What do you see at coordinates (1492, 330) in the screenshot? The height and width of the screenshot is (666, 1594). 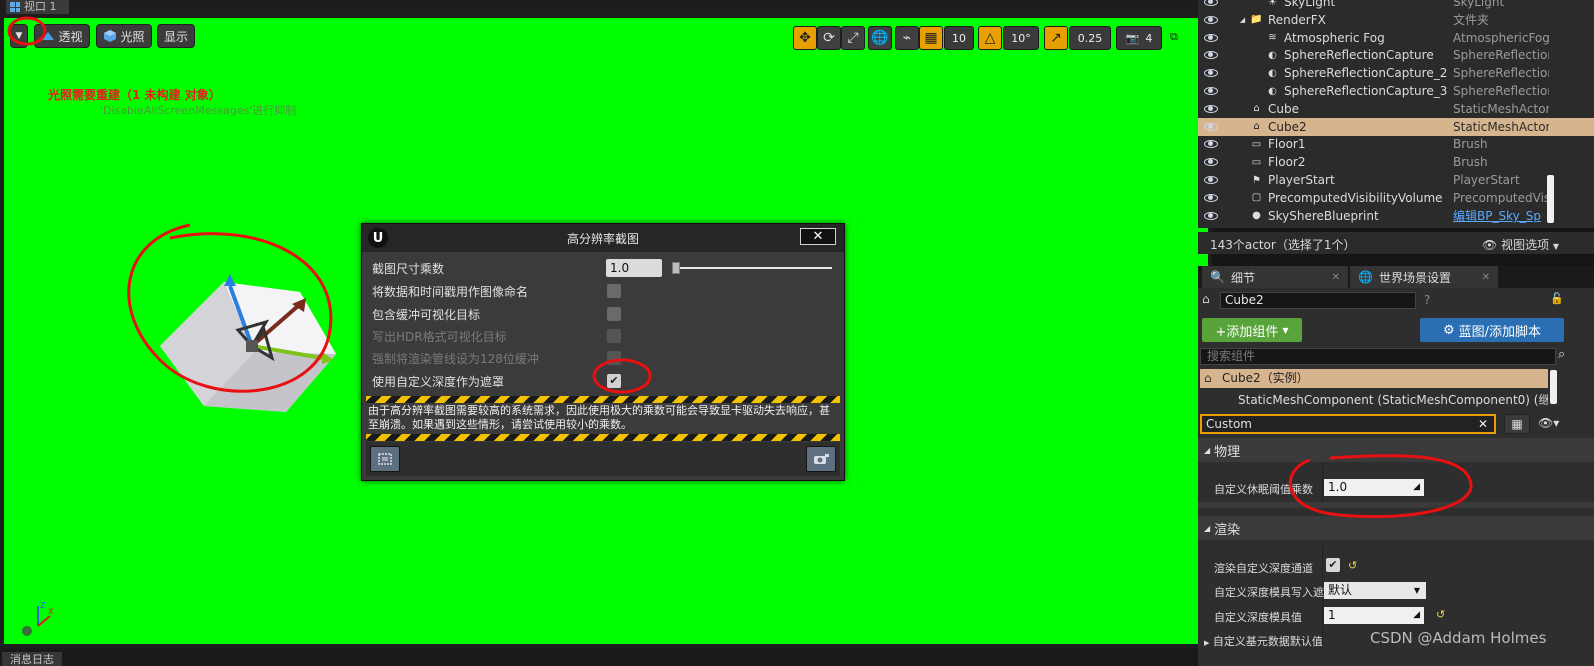 I see `blueprint-add-script-button: ⚙ 蓝图/添加脚本` at bounding box center [1492, 330].